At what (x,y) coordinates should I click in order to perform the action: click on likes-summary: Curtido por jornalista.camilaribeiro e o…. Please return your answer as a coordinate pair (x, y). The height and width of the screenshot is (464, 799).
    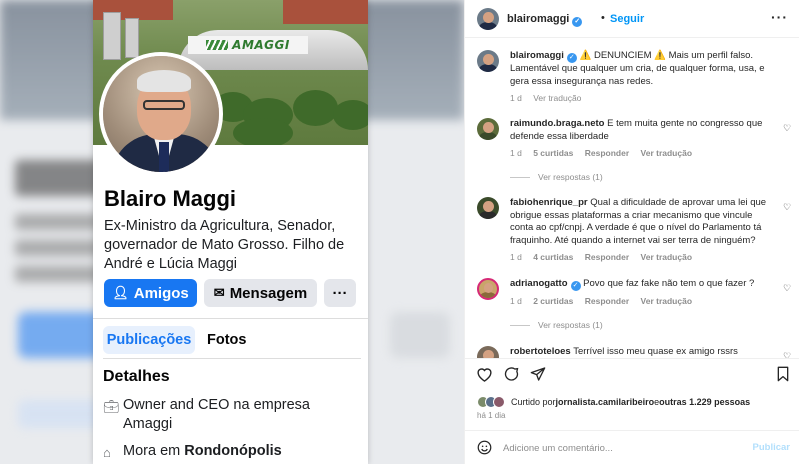
    Looking at the image, I should click on (613, 402).